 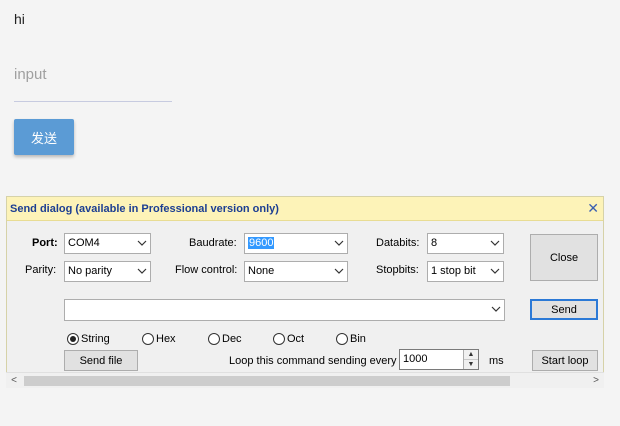 I want to click on stopbits-select: 1 stop bit, so click(x=465, y=271).